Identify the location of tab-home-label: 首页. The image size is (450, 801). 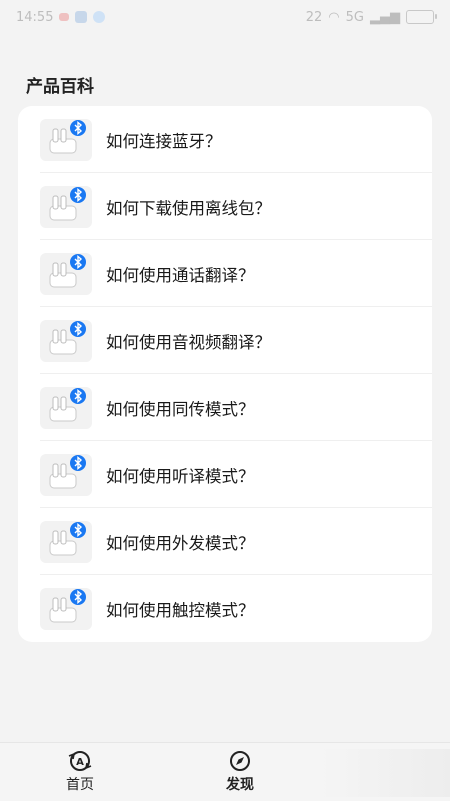
(80, 785).